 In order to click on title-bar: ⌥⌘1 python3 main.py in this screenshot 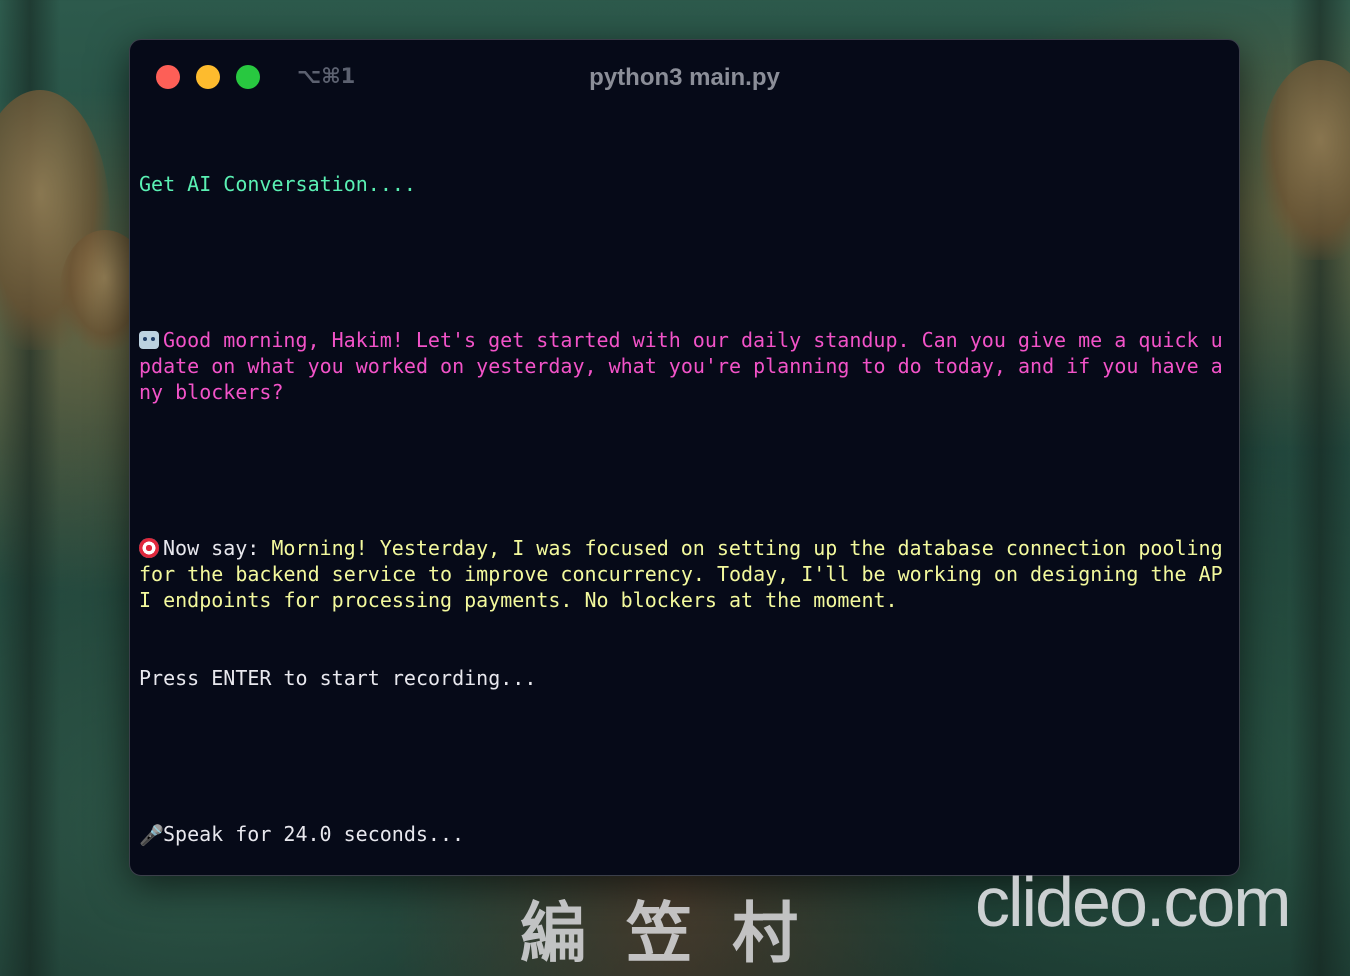, I will do `click(684, 77)`.